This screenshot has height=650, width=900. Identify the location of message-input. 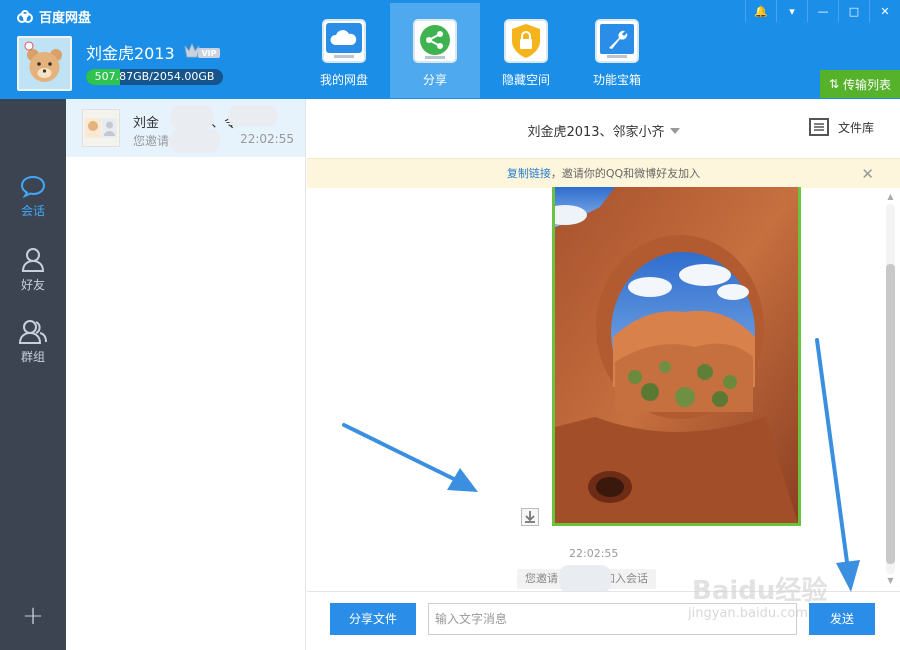
(612, 619).